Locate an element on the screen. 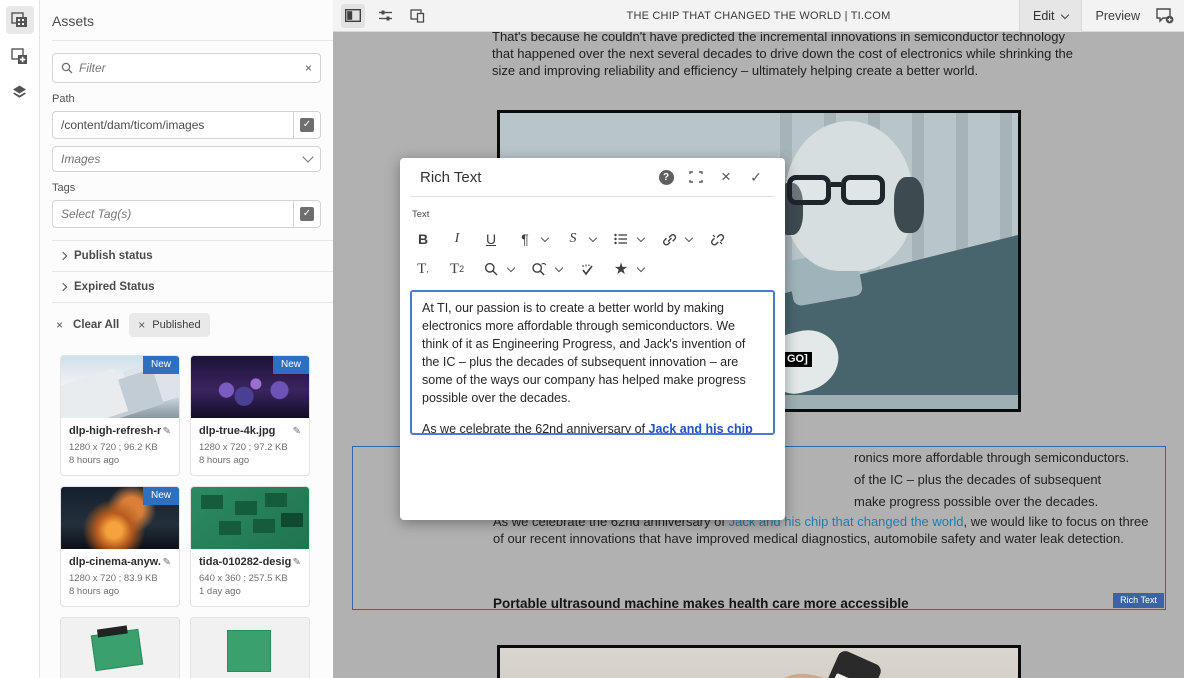 This screenshot has height=678, width=1184. link-icon is located at coordinates (669, 239).